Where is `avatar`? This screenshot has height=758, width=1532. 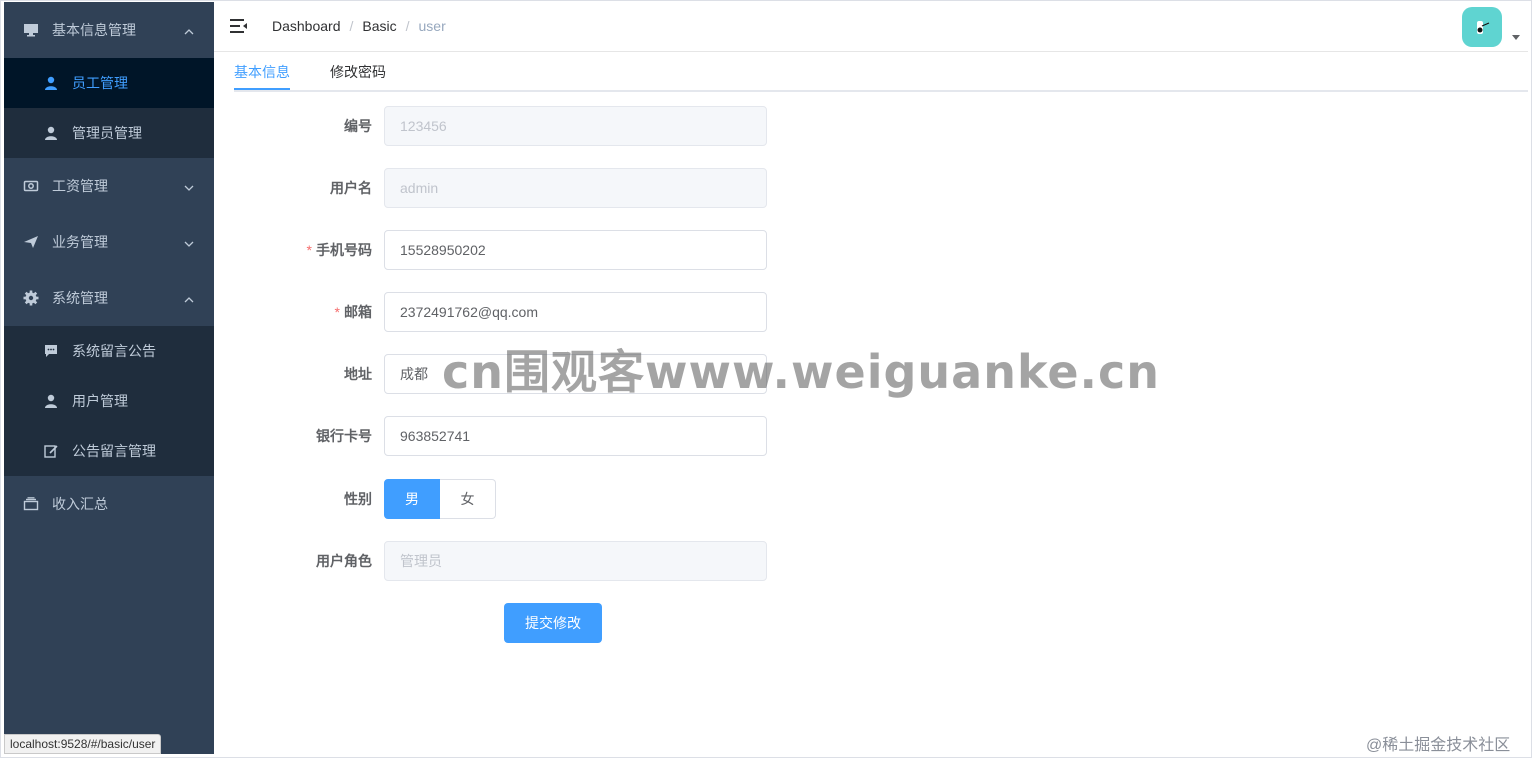
avatar is located at coordinates (1482, 27).